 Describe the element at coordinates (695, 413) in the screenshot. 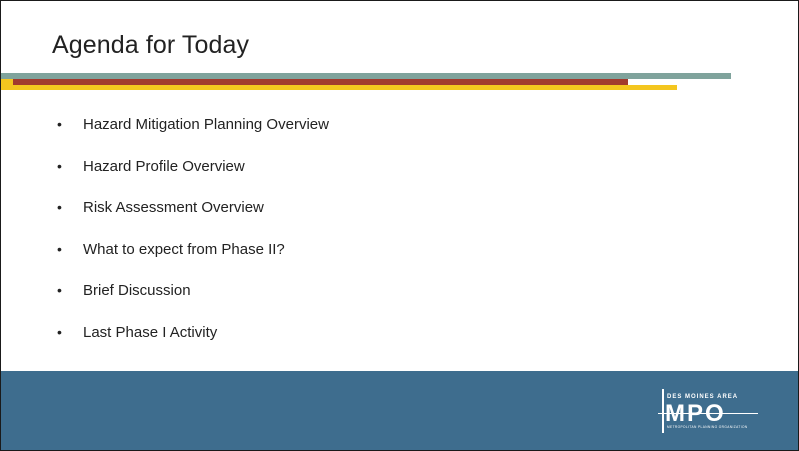

I see `logo-main-text: MPO` at that location.